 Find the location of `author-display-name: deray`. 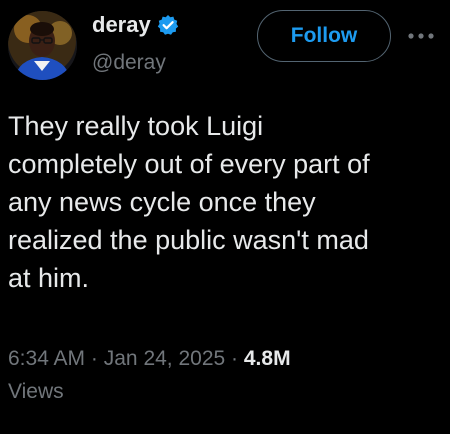

author-display-name: deray is located at coordinates (121, 25).